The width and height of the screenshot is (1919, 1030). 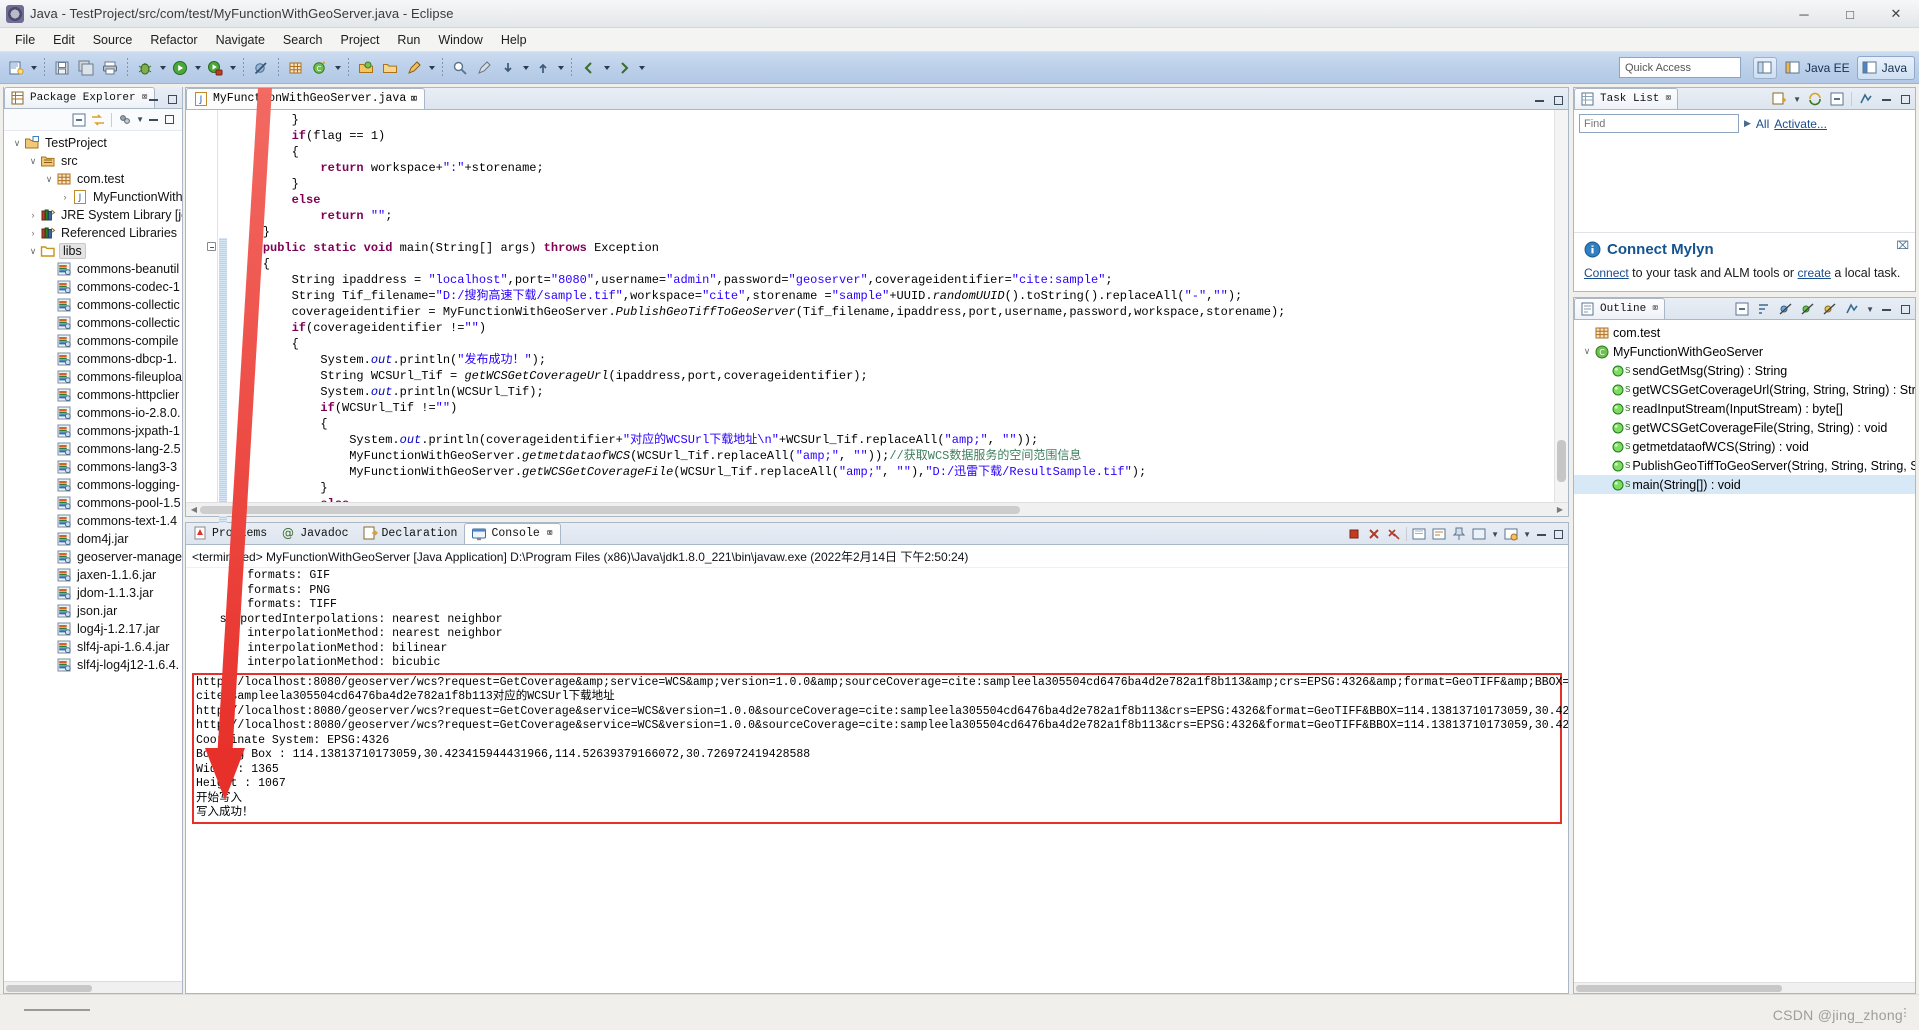 What do you see at coordinates (202, 306) in the screenshot?
I see `editor-gutter` at bounding box center [202, 306].